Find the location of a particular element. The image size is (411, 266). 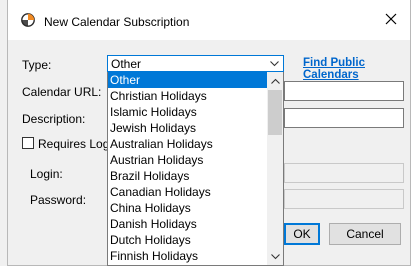

title-bar: New Calendar Subscription is located at coordinates (209, 20).